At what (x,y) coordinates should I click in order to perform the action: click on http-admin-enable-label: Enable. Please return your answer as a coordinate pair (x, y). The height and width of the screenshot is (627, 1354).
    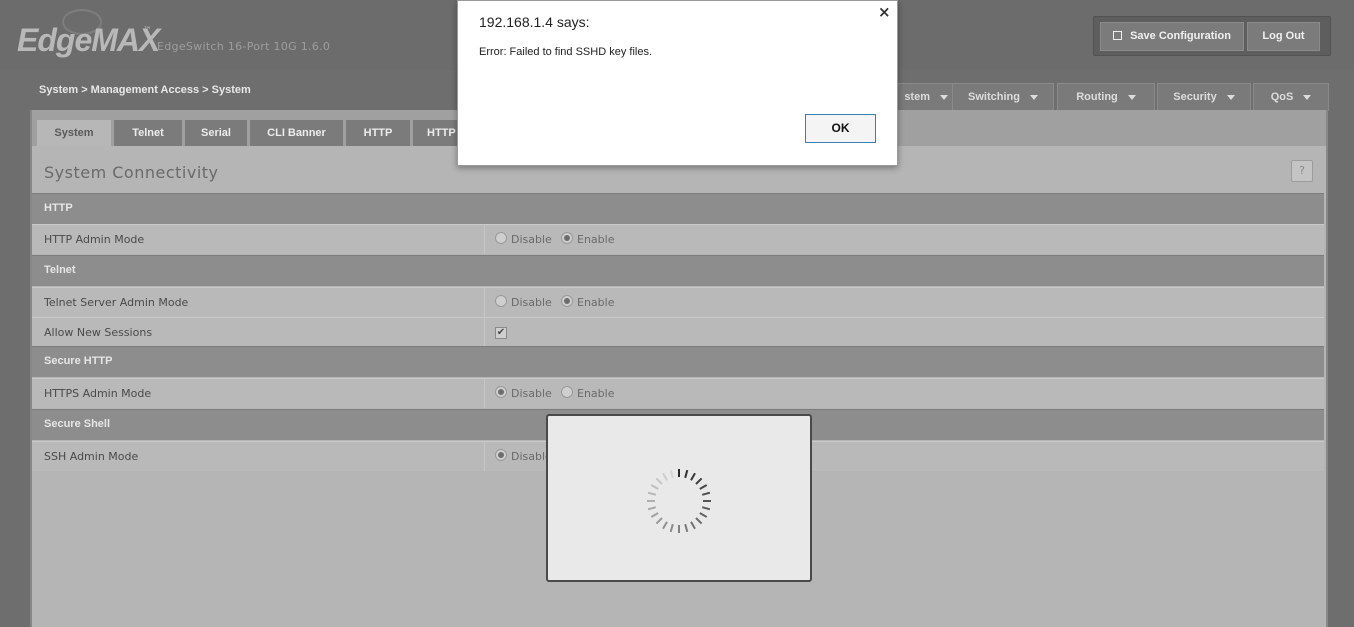
    Looking at the image, I should click on (596, 239).